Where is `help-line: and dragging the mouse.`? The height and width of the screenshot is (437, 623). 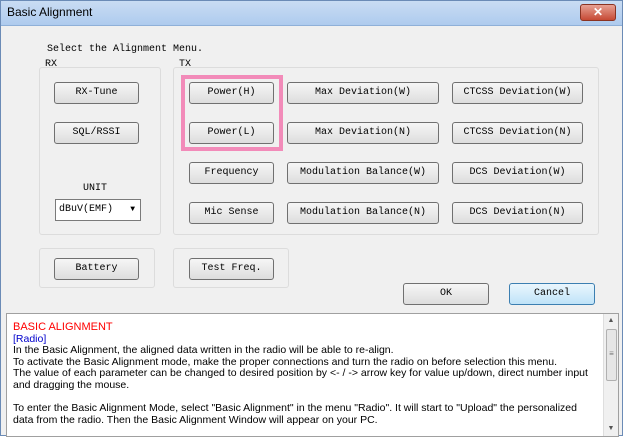
help-line: and dragging the mouse. is located at coordinates (71, 384).